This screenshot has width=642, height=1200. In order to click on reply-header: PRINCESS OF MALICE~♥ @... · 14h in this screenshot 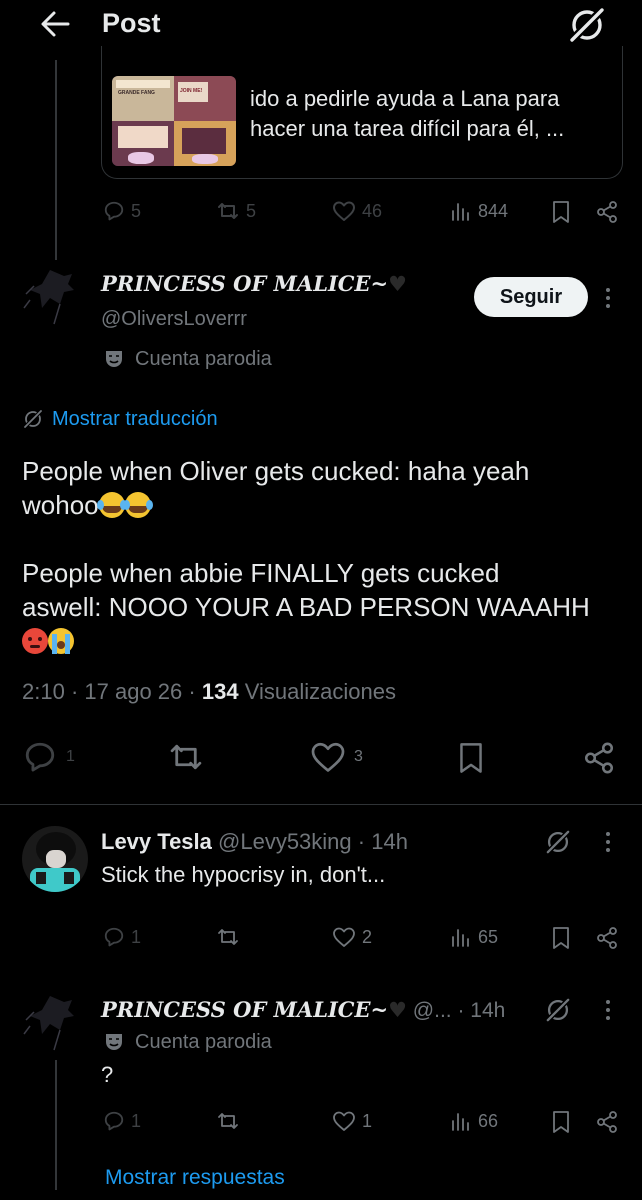, I will do `click(303, 1009)`.